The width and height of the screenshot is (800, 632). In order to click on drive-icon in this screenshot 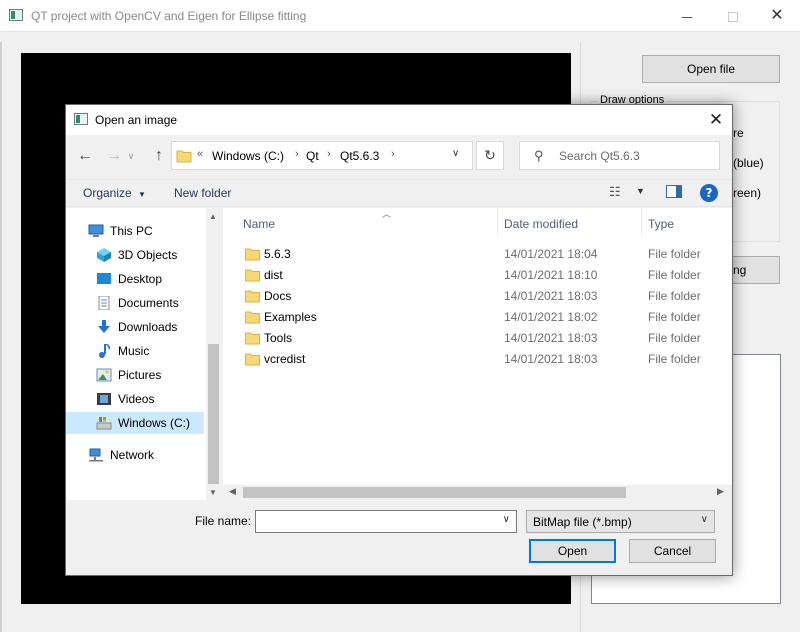, I will do `click(104, 423)`.